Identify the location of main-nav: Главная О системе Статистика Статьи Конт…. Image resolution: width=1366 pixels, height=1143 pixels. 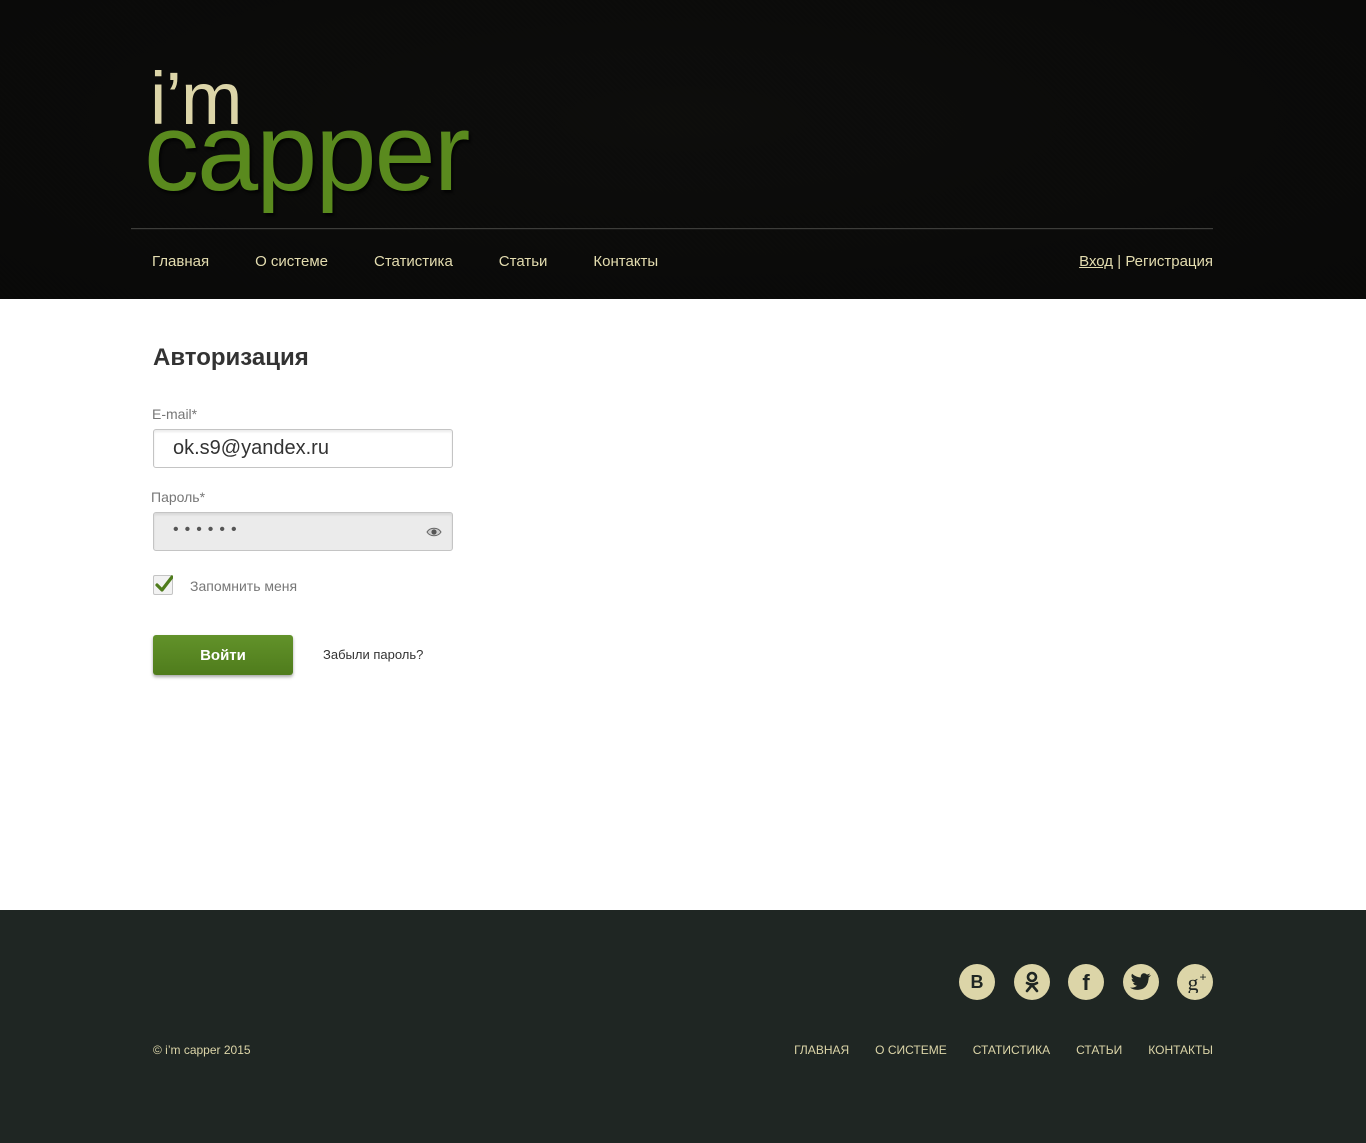
(428, 261).